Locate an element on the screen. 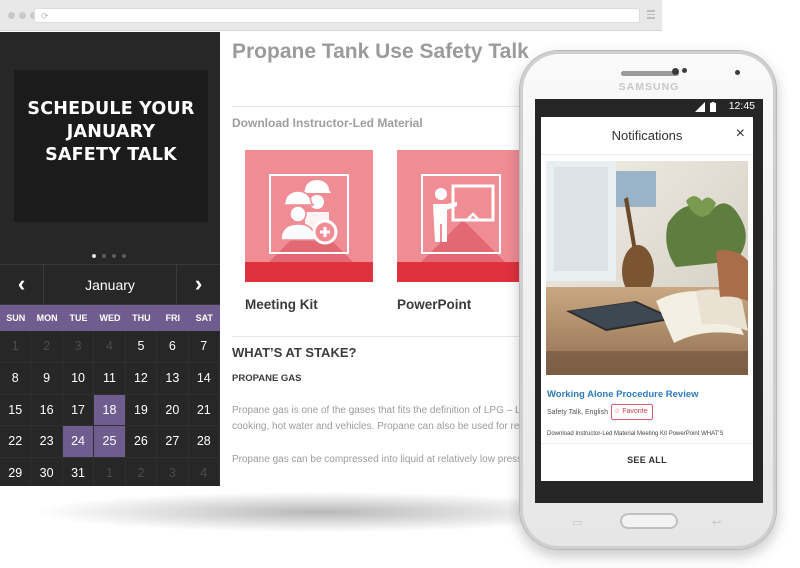 Image resolution: width=800 pixels, height=568 pixels. calendar-day: 16 is located at coordinates (47, 410).